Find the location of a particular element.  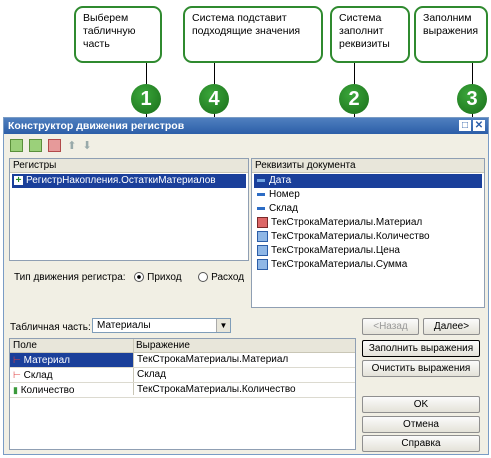

requisite-label: ТекСтрокаМатериалы.Сумма is located at coordinates (339, 264).